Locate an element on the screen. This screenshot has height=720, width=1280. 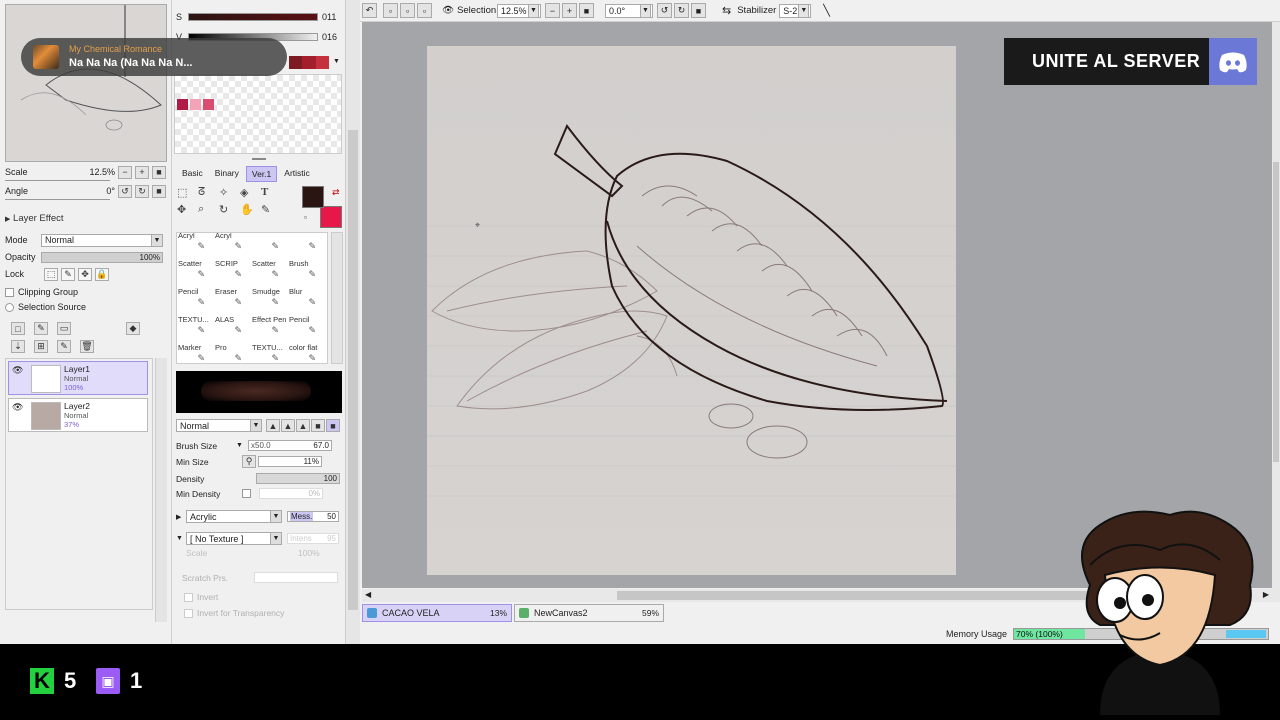
zoom-tool-icon: ⌕ is located at coordinates (208, 209).